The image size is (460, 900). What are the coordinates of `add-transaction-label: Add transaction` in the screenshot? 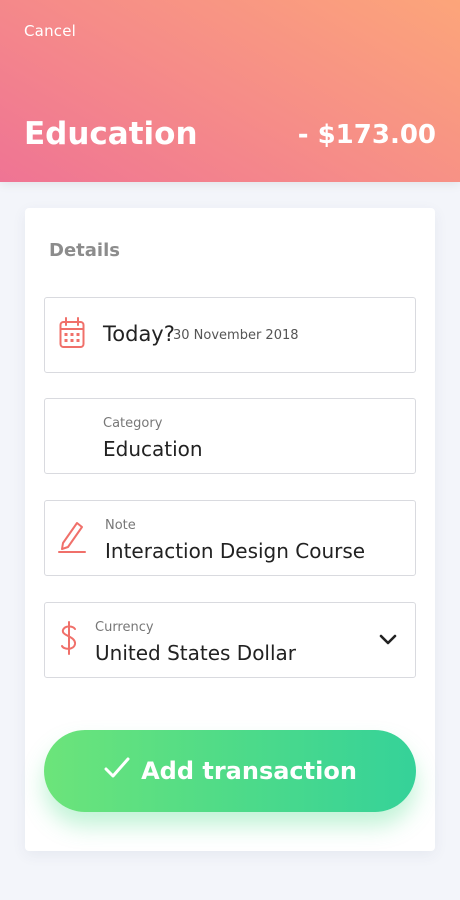 It's located at (249, 771).